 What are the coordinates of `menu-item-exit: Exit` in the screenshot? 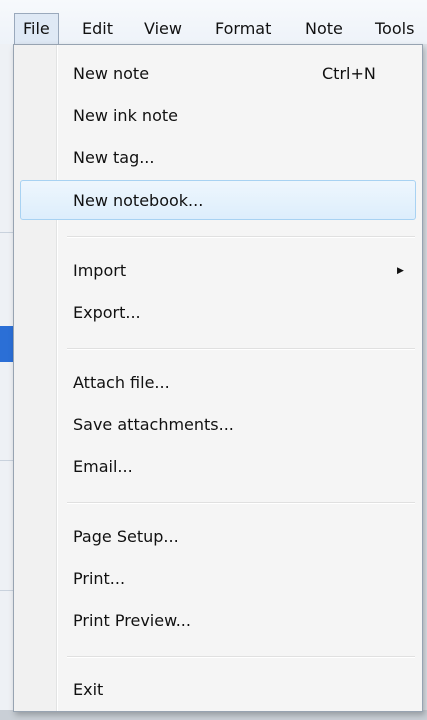 It's located at (218, 690).